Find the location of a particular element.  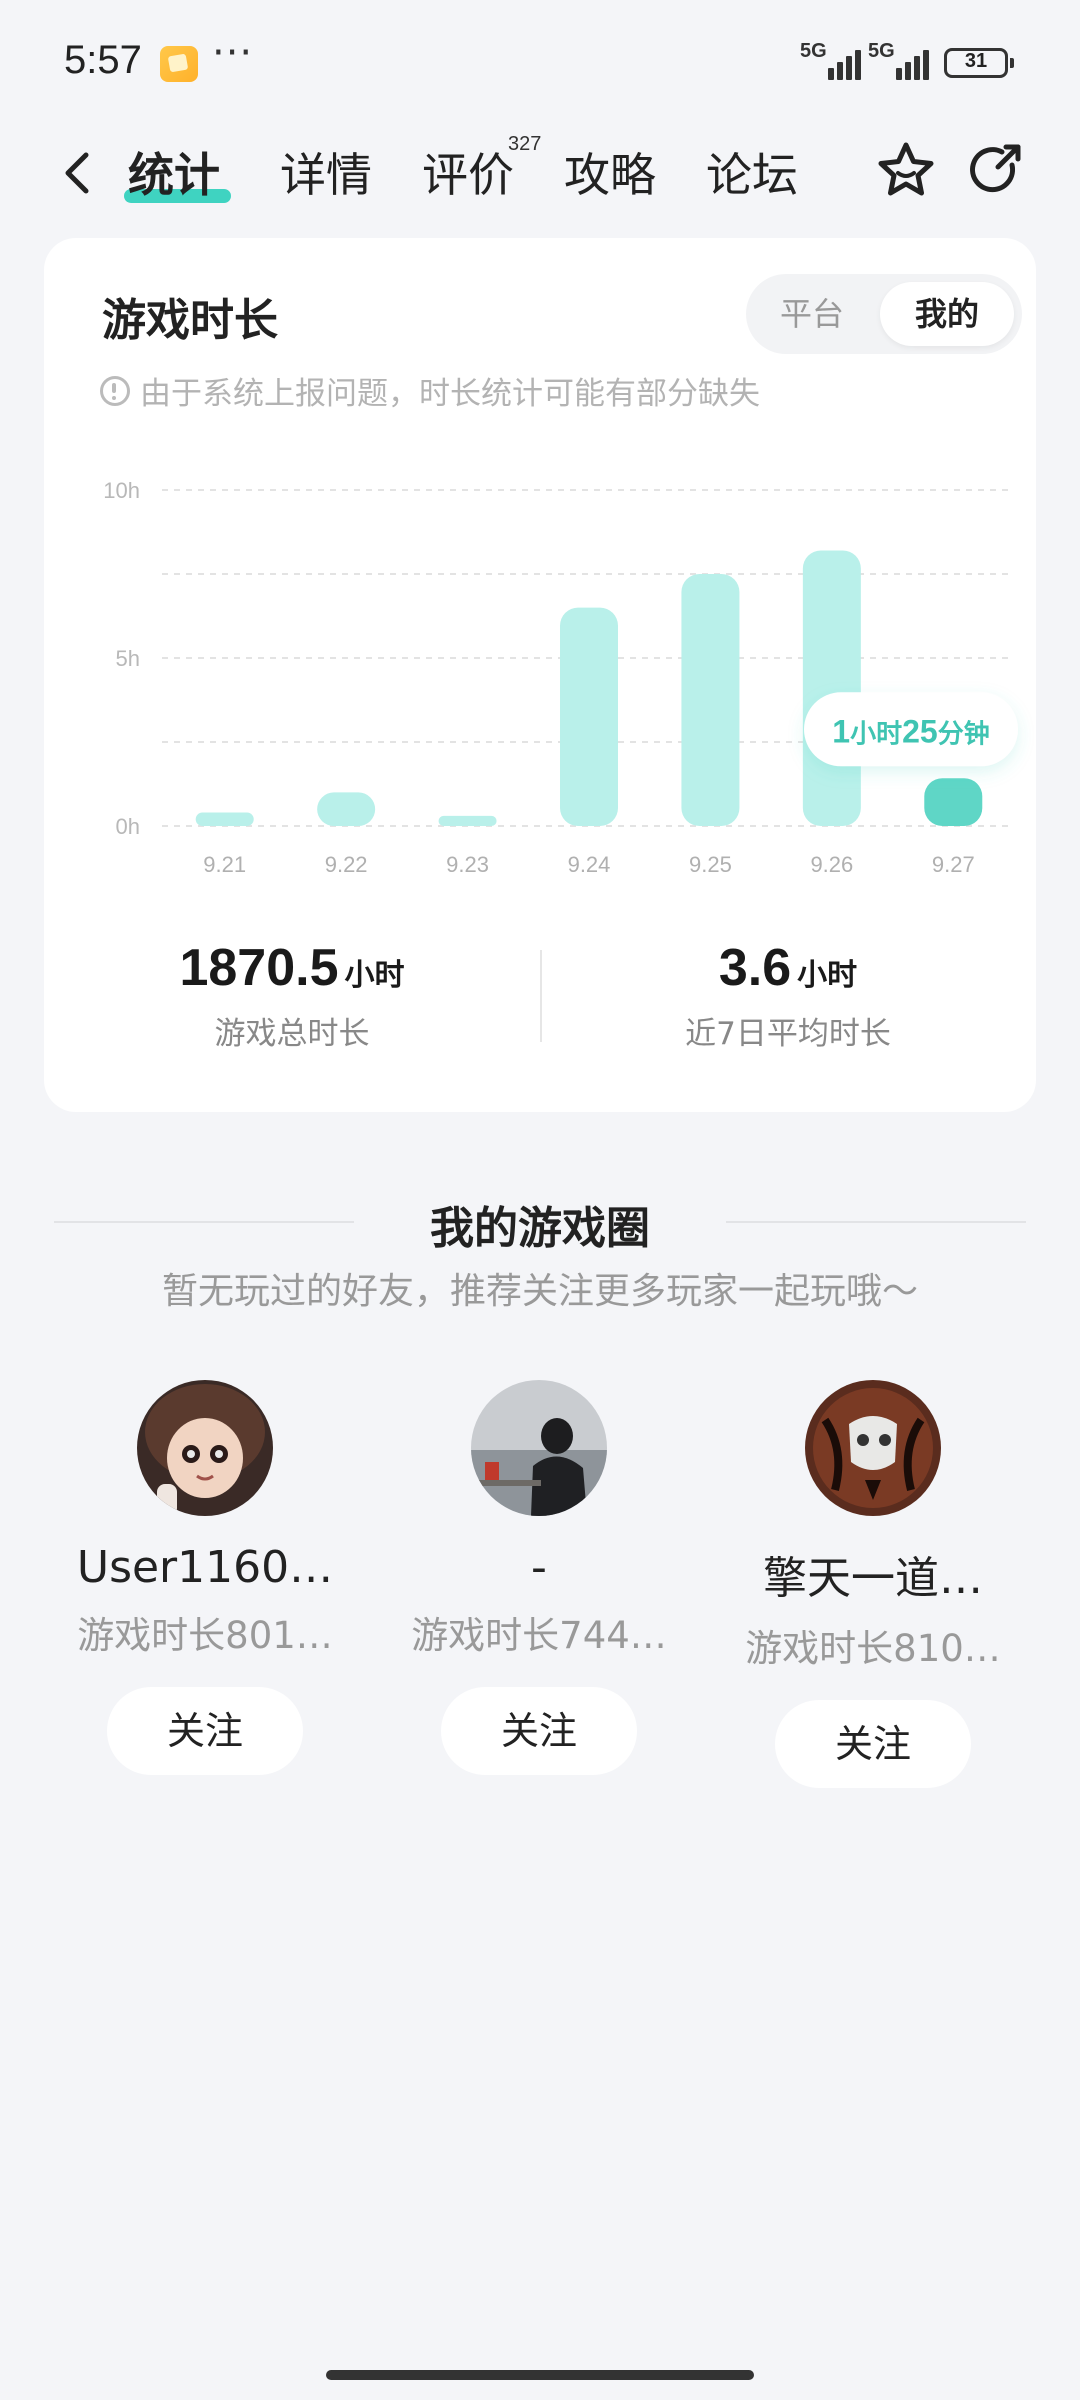

average-playtime-label: 近7日平均时长 is located at coordinates (788, 1034).